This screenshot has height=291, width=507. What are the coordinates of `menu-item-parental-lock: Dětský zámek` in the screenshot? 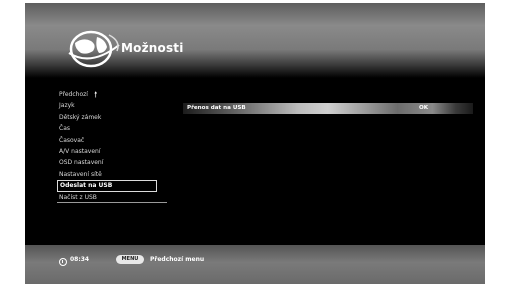 It's located at (112, 117).